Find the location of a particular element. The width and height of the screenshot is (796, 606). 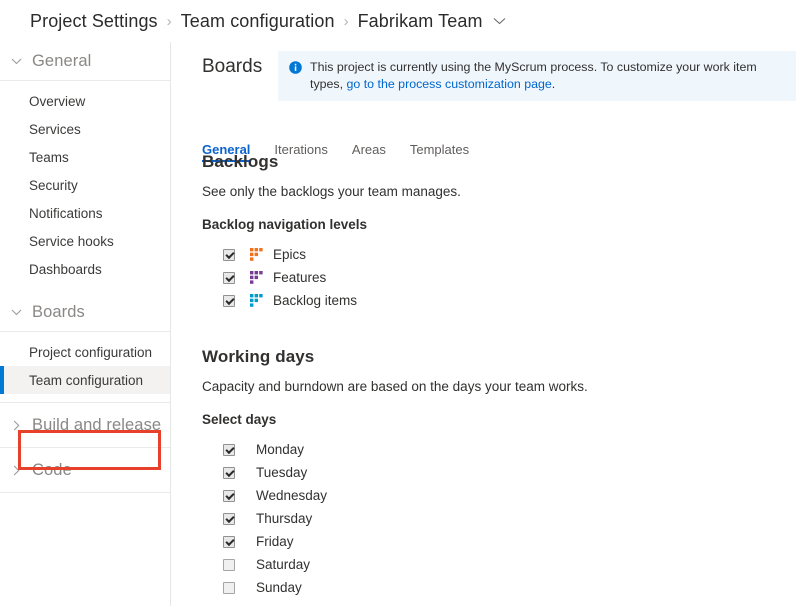

checkbox-thursday is located at coordinates (229, 518).